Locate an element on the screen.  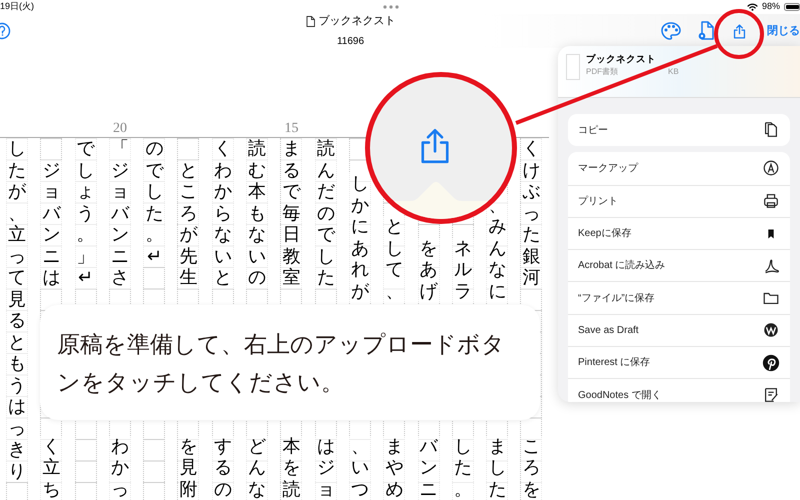
instruction-text: 原稿を準備して、右上のアップロードボタンをタッチしてください。 is located at coordinates (281, 363).